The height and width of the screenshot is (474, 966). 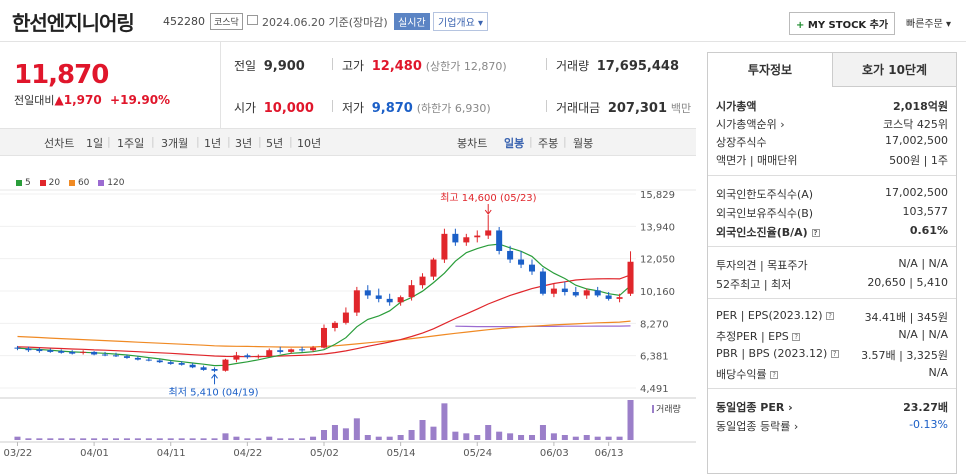 What do you see at coordinates (17, 453) in the screenshot?
I see `x-tick-label: 03/22` at bounding box center [17, 453].